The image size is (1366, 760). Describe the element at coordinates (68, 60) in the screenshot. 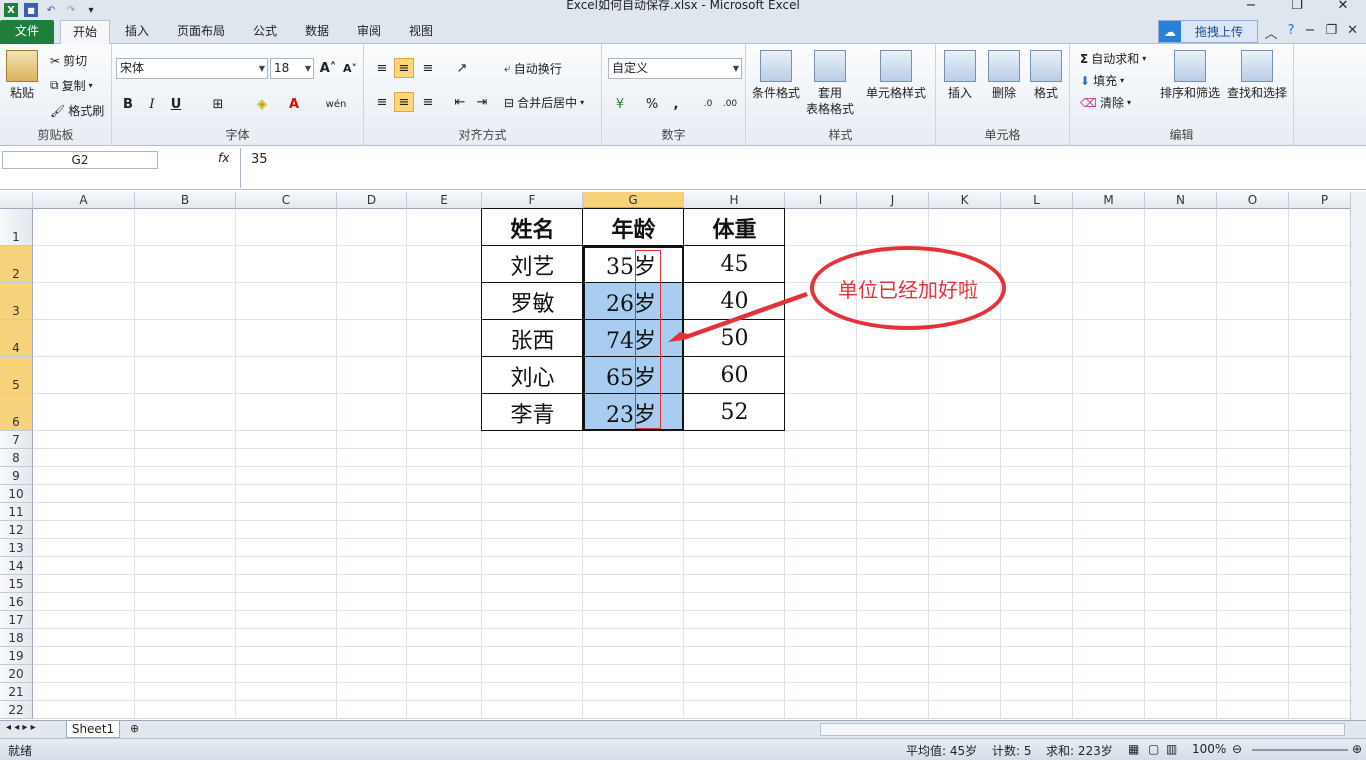

I see `cut-button: ✂剪切` at that location.